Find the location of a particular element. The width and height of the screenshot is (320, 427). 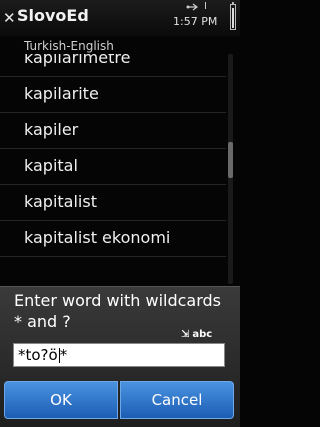

clock: 1:57 PM is located at coordinates (195, 21).